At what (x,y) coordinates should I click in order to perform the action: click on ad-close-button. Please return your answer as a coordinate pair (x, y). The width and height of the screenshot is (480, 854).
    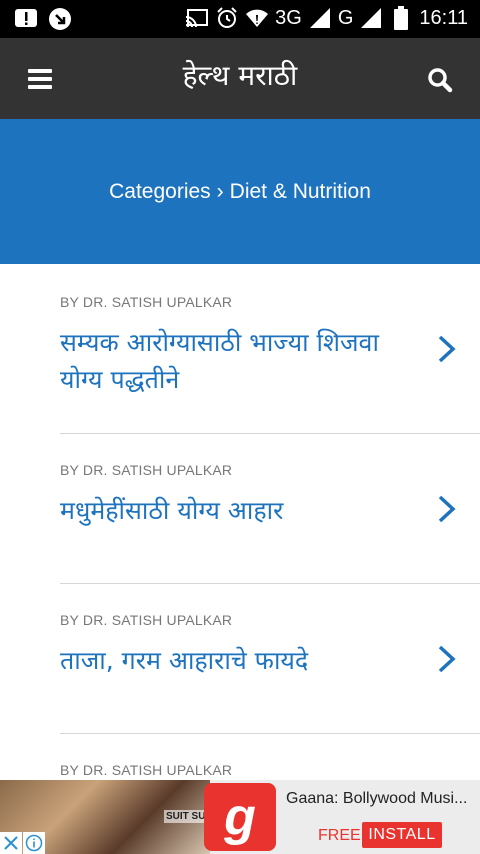
    Looking at the image, I should click on (11, 843).